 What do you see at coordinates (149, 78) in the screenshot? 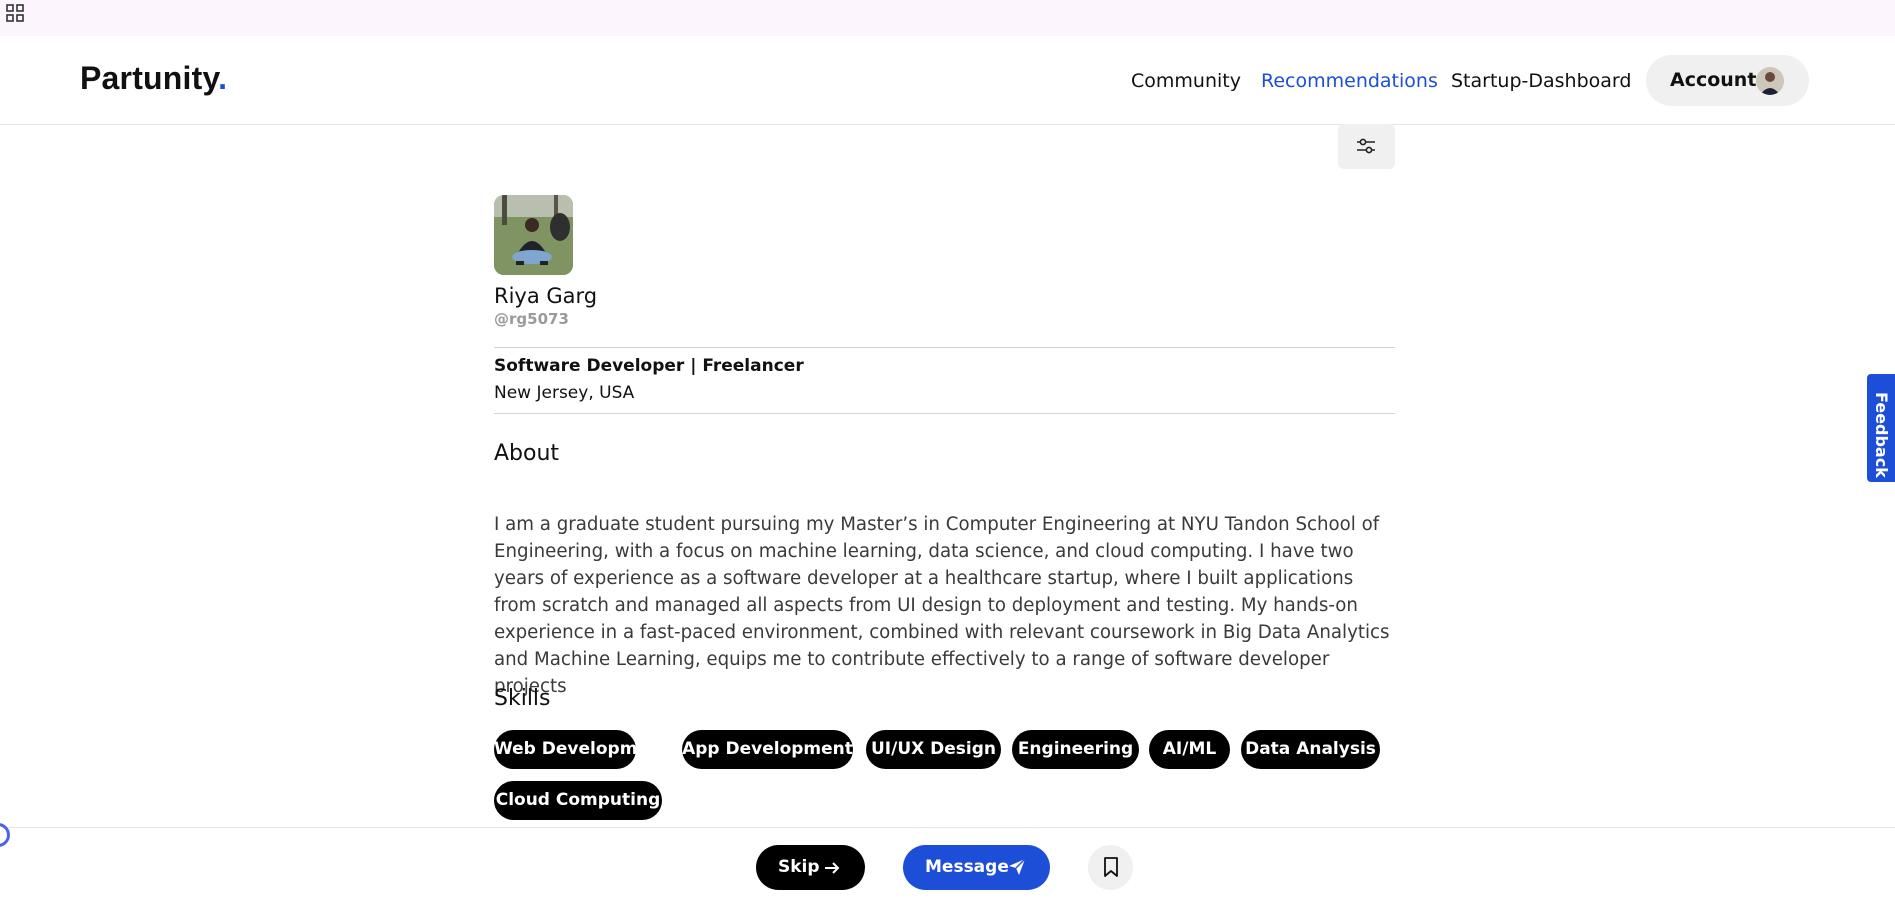
I see `brand-name: Partunity` at bounding box center [149, 78].